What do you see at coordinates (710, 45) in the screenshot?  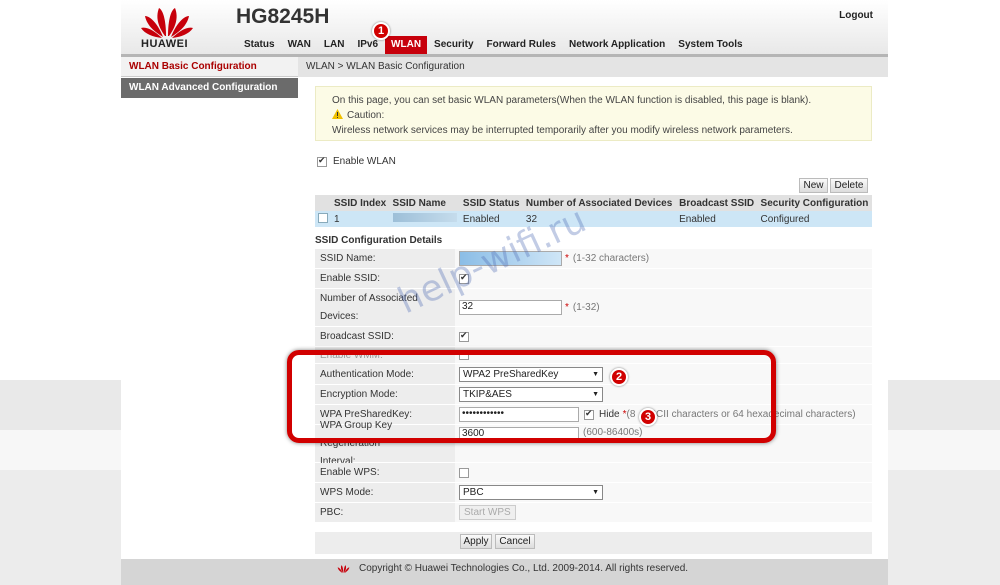 I see `nav-system-tools: System Tools` at bounding box center [710, 45].